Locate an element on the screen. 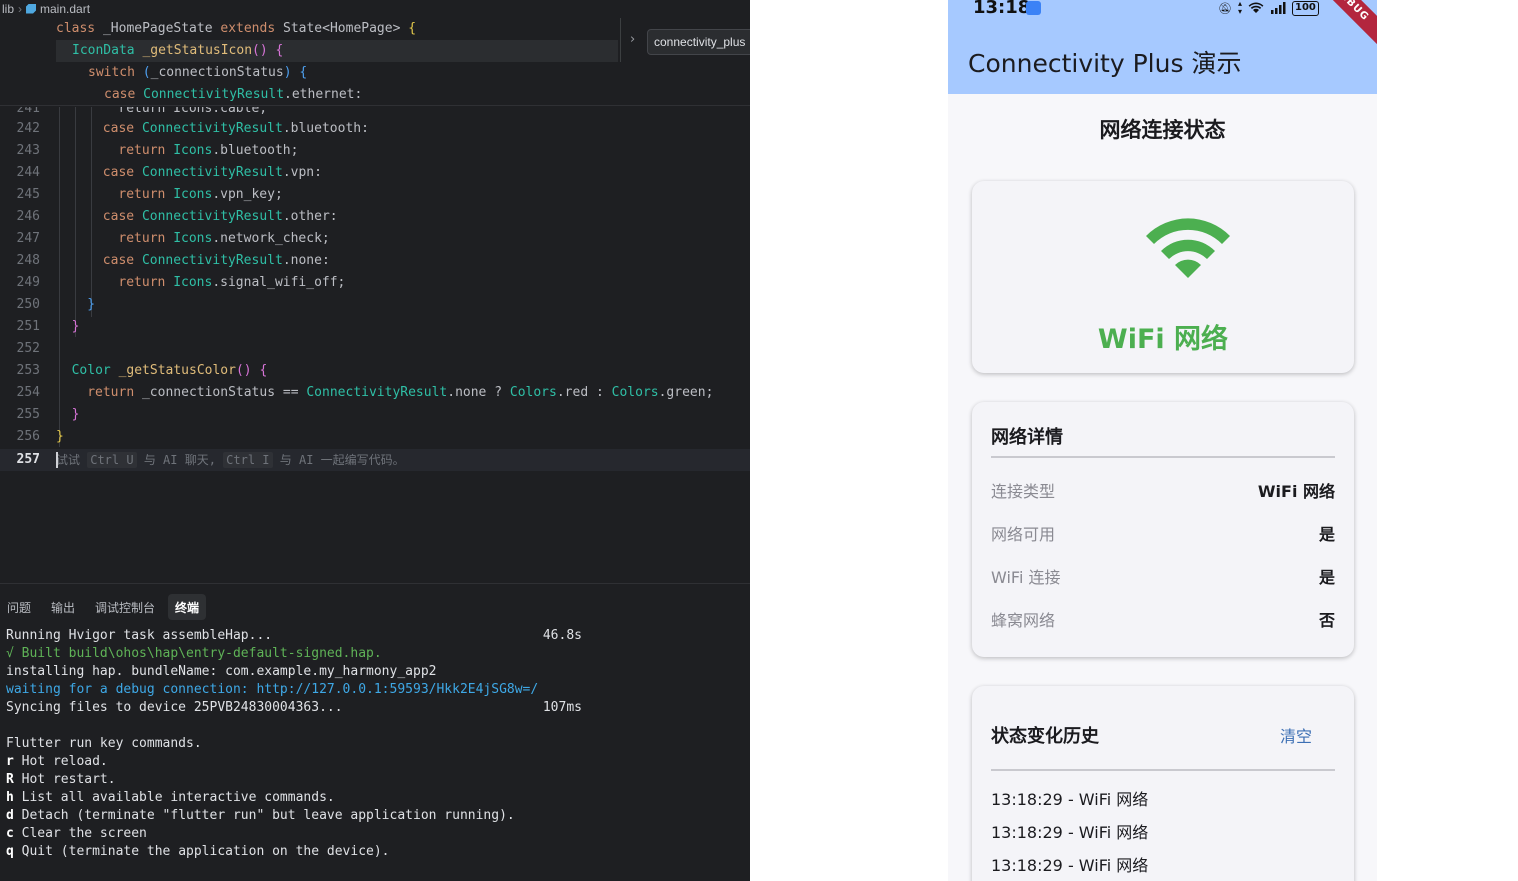 This screenshot has width=1518, height=881. breadcrumb: lib › main.dart is located at coordinates (45, 8).